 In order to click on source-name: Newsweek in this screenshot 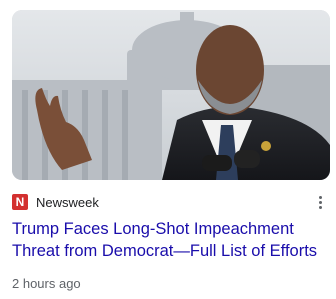, I will do `click(67, 202)`.